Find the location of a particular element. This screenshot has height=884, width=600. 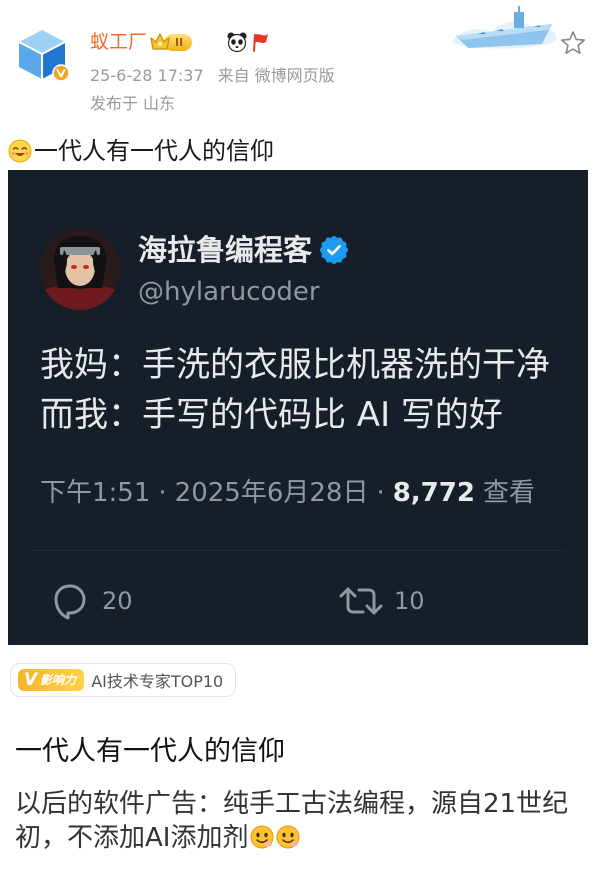

tweet-time: 下午1:51 is located at coordinates (95, 493).